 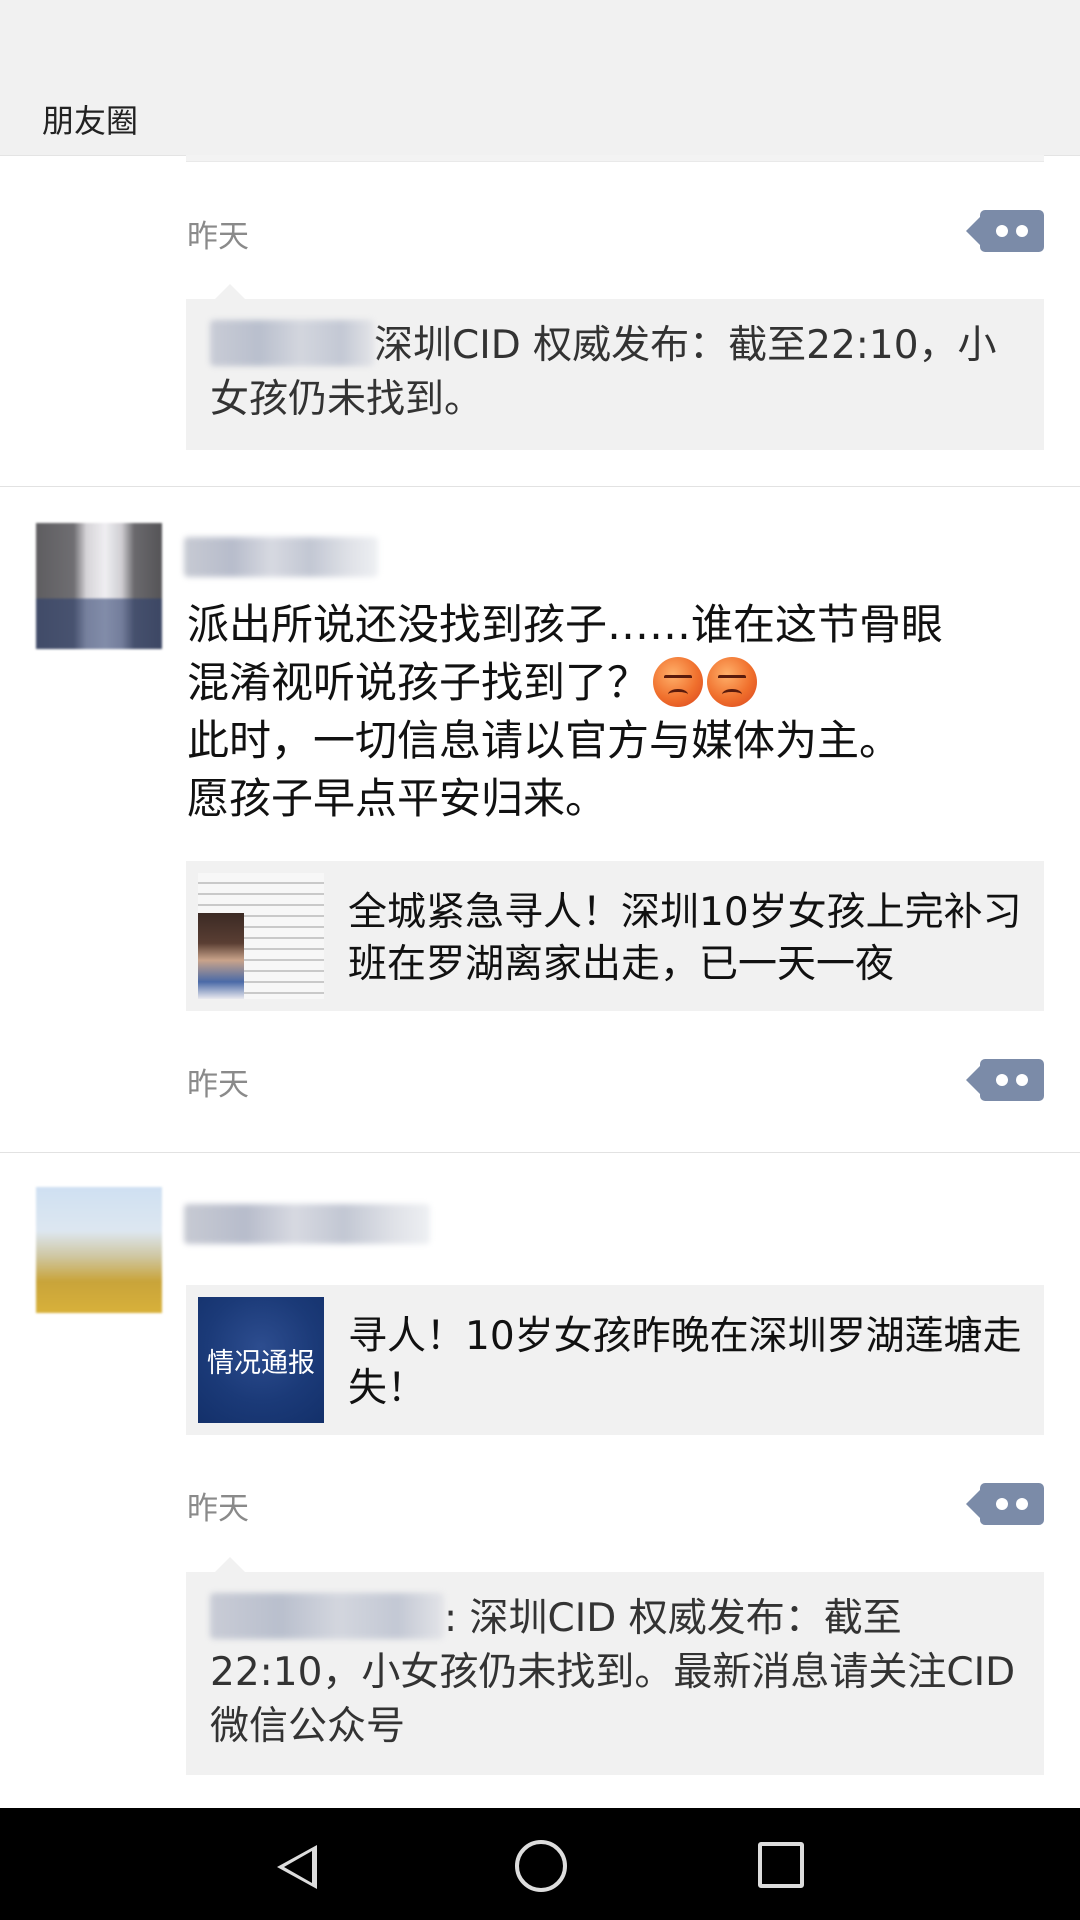 What do you see at coordinates (565, 624) in the screenshot?
I see `post-text-line: 派出所说还没找到孩子……谁在这节骨眼` at bounding box center [565, 624].